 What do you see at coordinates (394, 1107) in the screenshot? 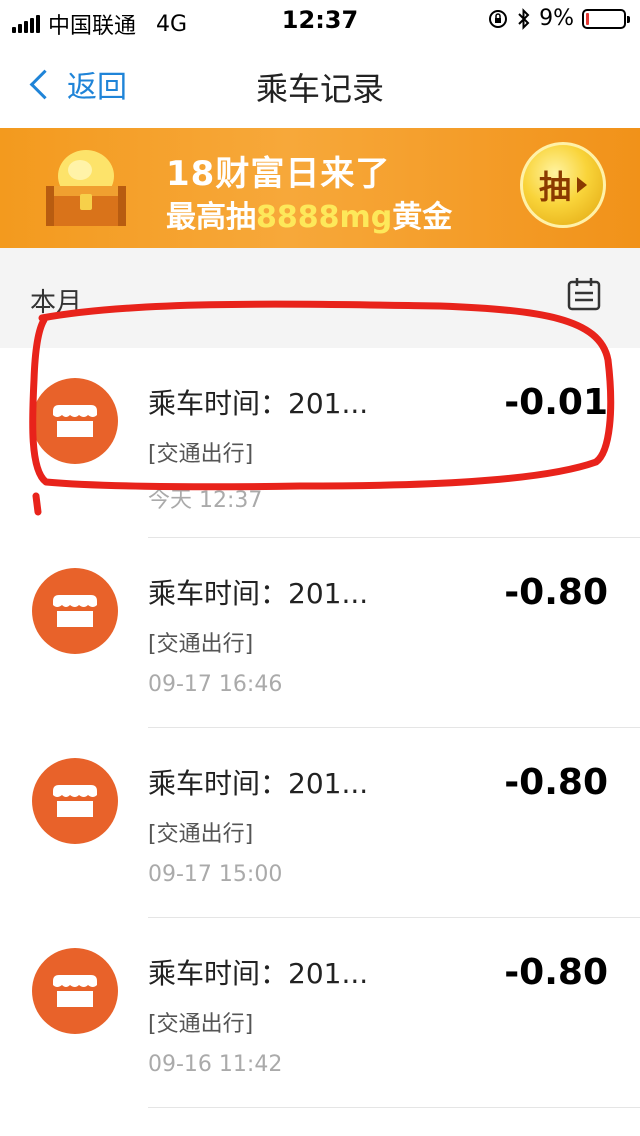
I see `divider` at bounding box center [394, 1107].